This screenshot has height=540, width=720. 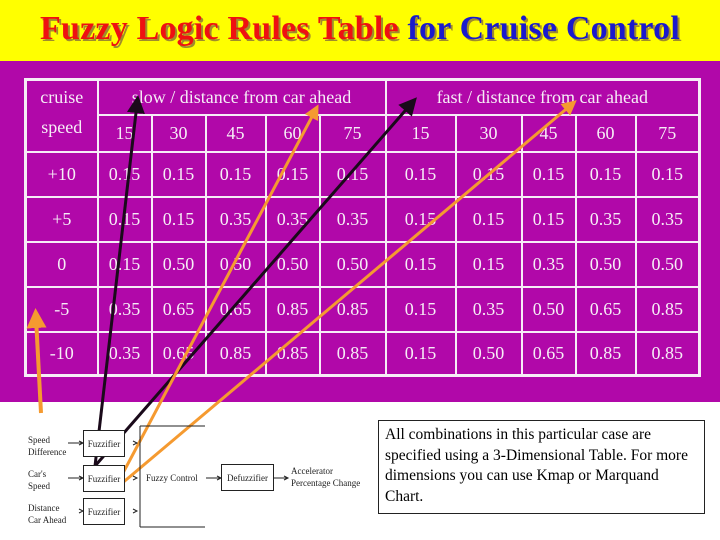 What do you see at coordinates (61, 219) in the screenshot?
I see `speed-change-cell: +5` at bounding box center [61, 219].